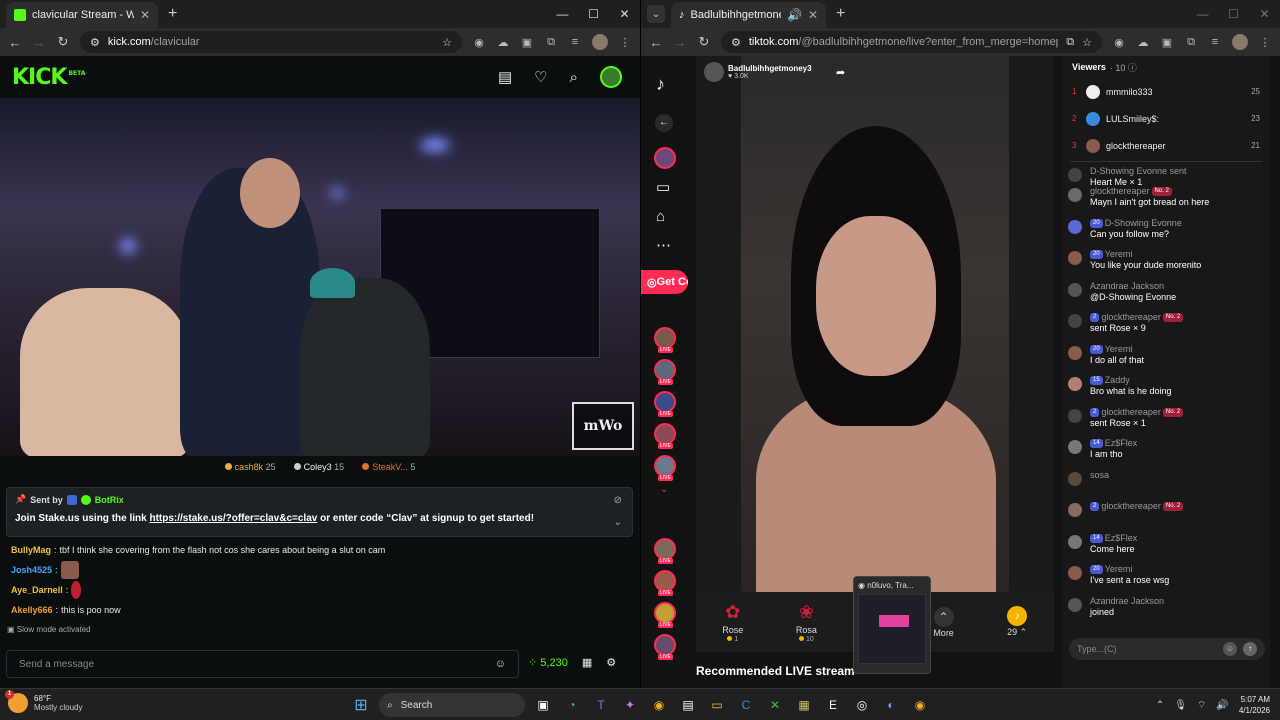  Describe the element at coordinates (1099, 475) in the screenshot. I see `commenter-name: sosa` at that location.